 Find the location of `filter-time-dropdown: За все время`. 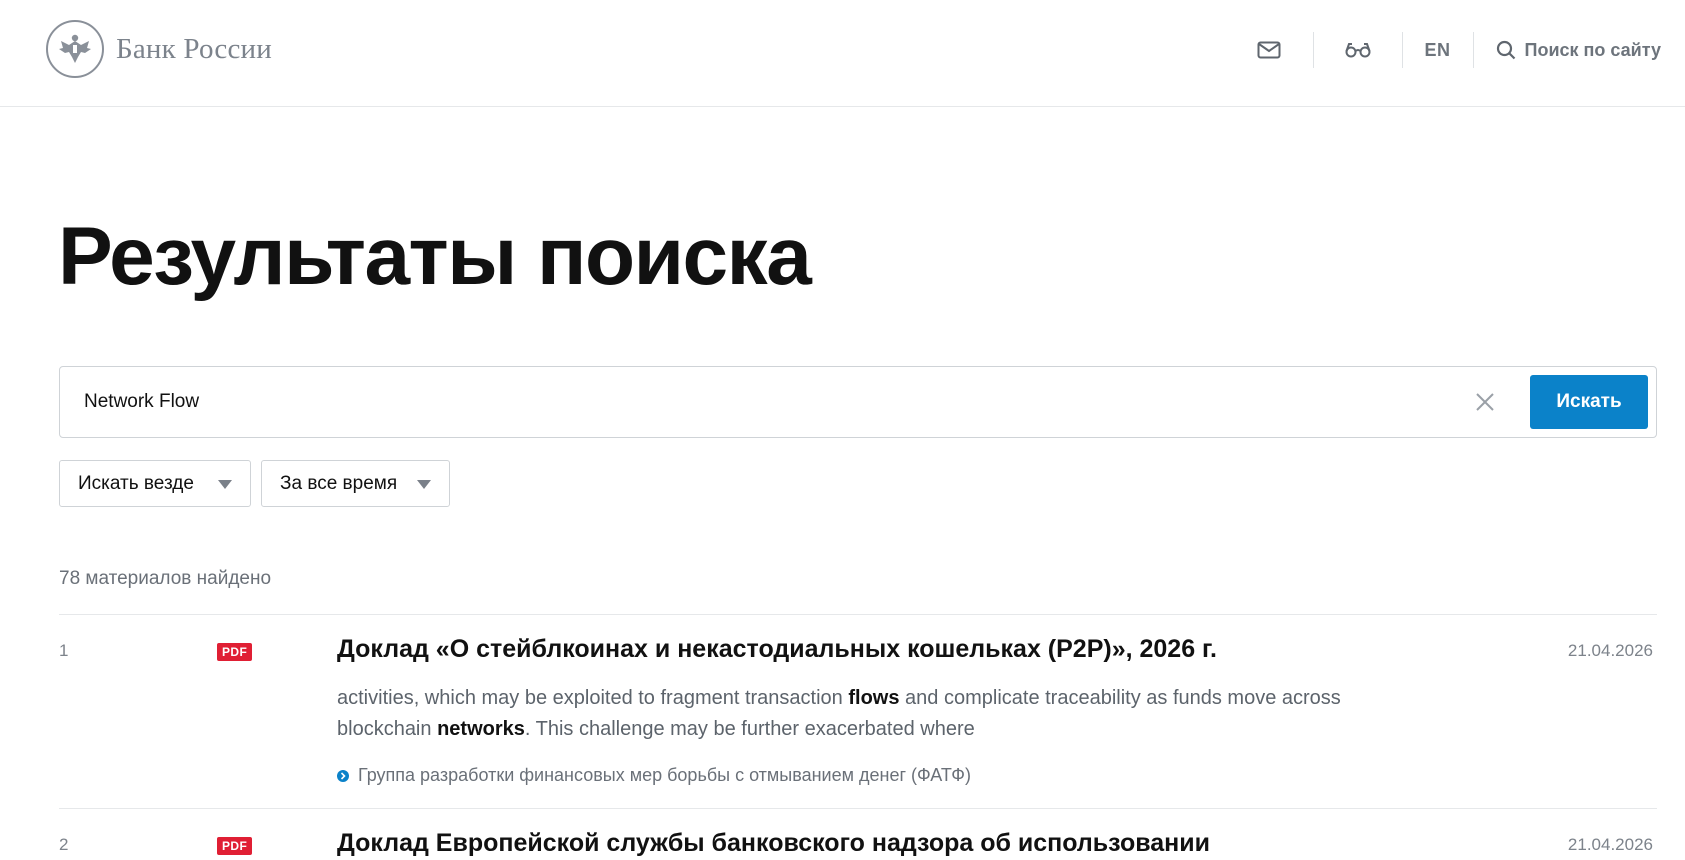

filter-time-dropdown: За все время is located at coordinates (355, 483).